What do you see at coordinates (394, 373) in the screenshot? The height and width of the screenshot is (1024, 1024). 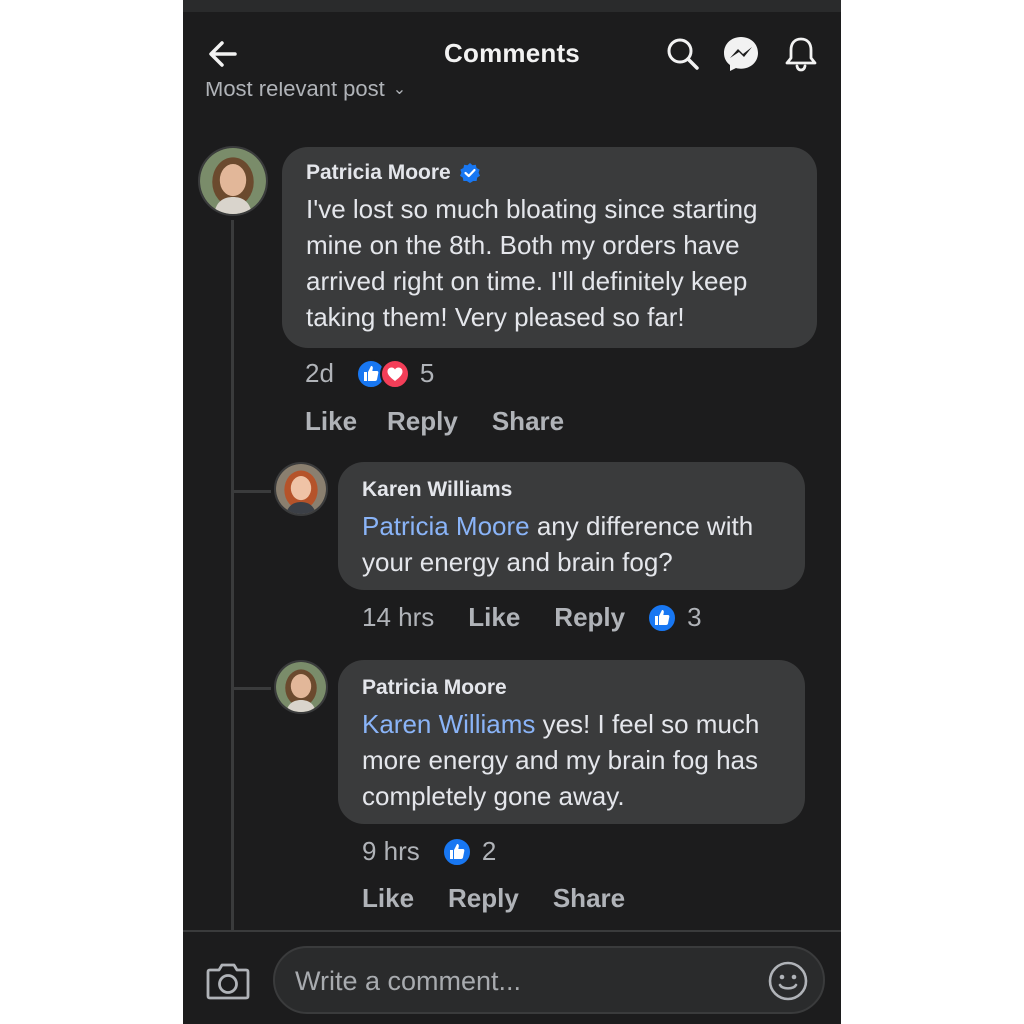 I see `love-icon` at bounding box center [394, 373].